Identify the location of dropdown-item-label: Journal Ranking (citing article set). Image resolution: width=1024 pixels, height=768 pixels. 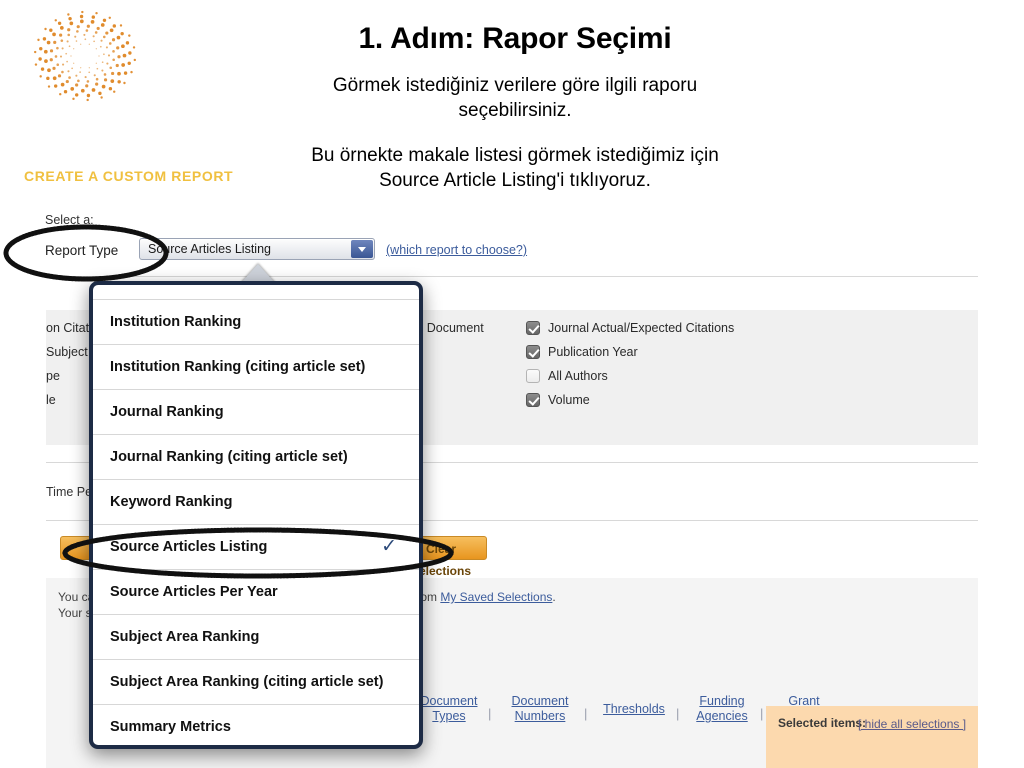
(229, 457).